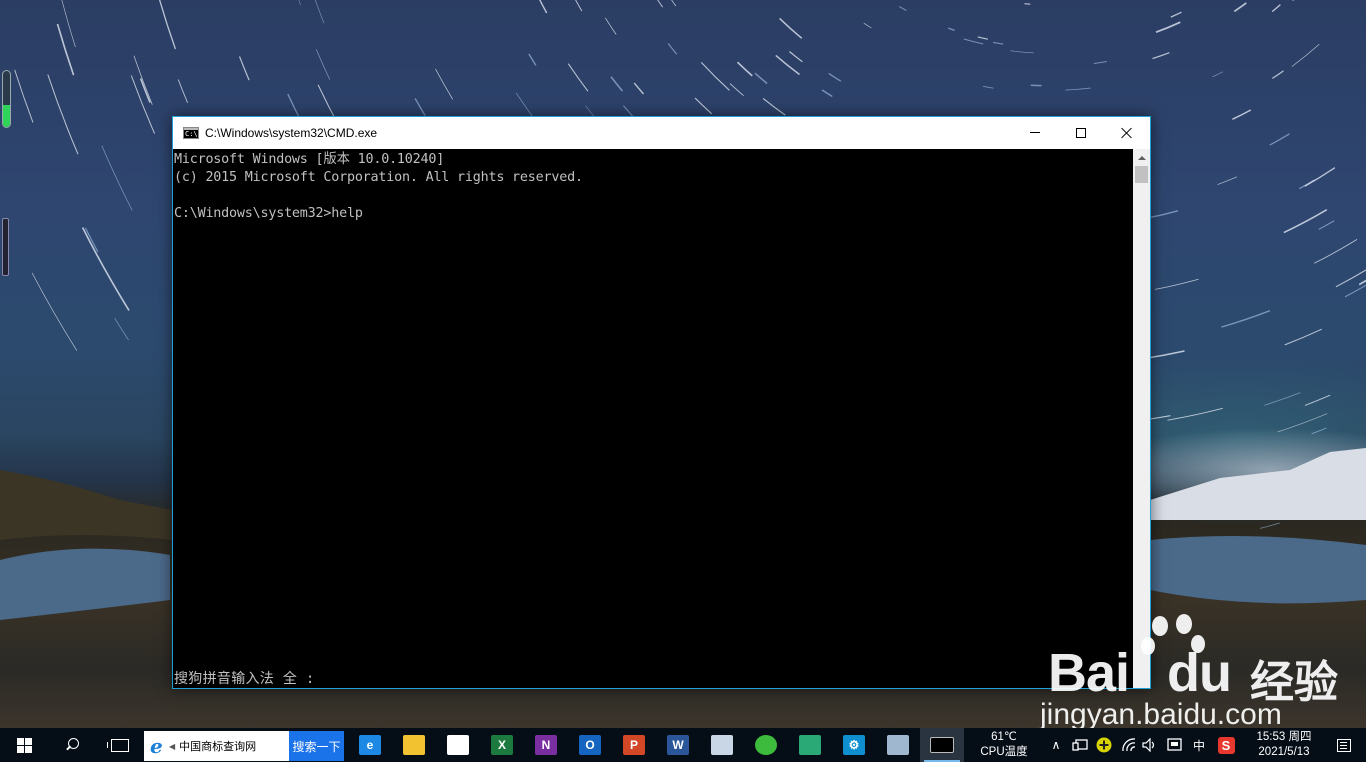 The width and height of the screenshot is (1366, 762). I want to click on close-button, so click(1127, 132).